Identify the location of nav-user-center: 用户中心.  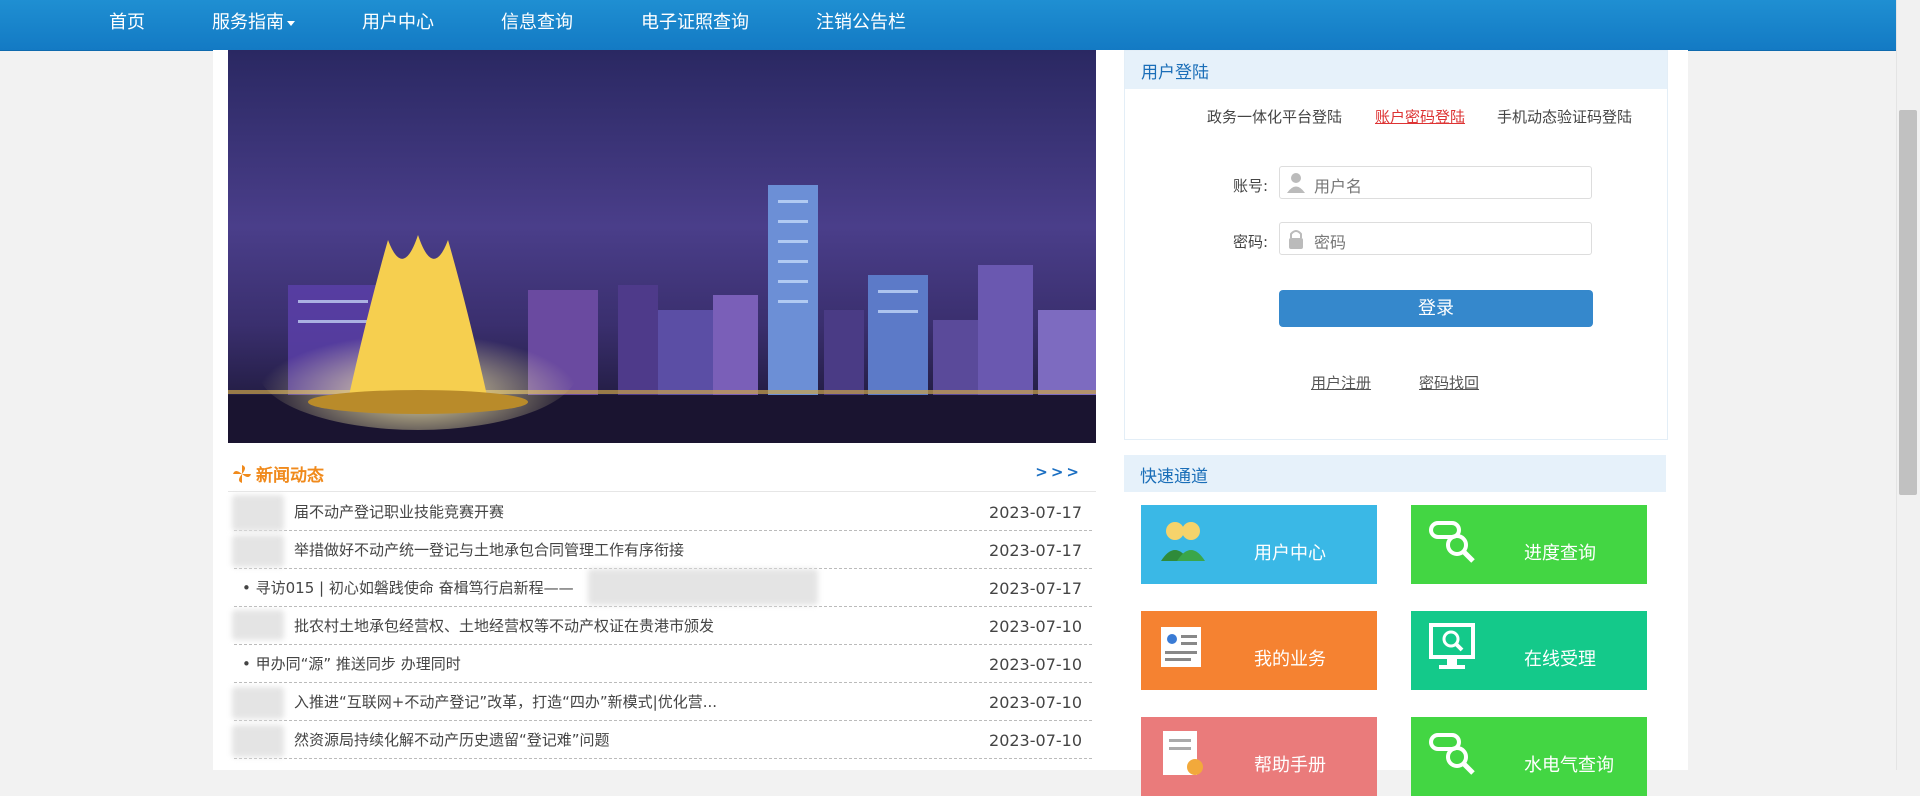
(398, 23).